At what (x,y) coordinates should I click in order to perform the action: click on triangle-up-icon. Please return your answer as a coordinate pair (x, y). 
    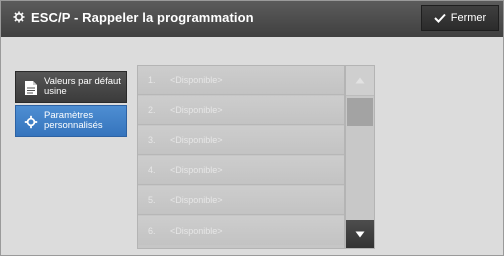
    Looking at the image, I should click on (360, 80).